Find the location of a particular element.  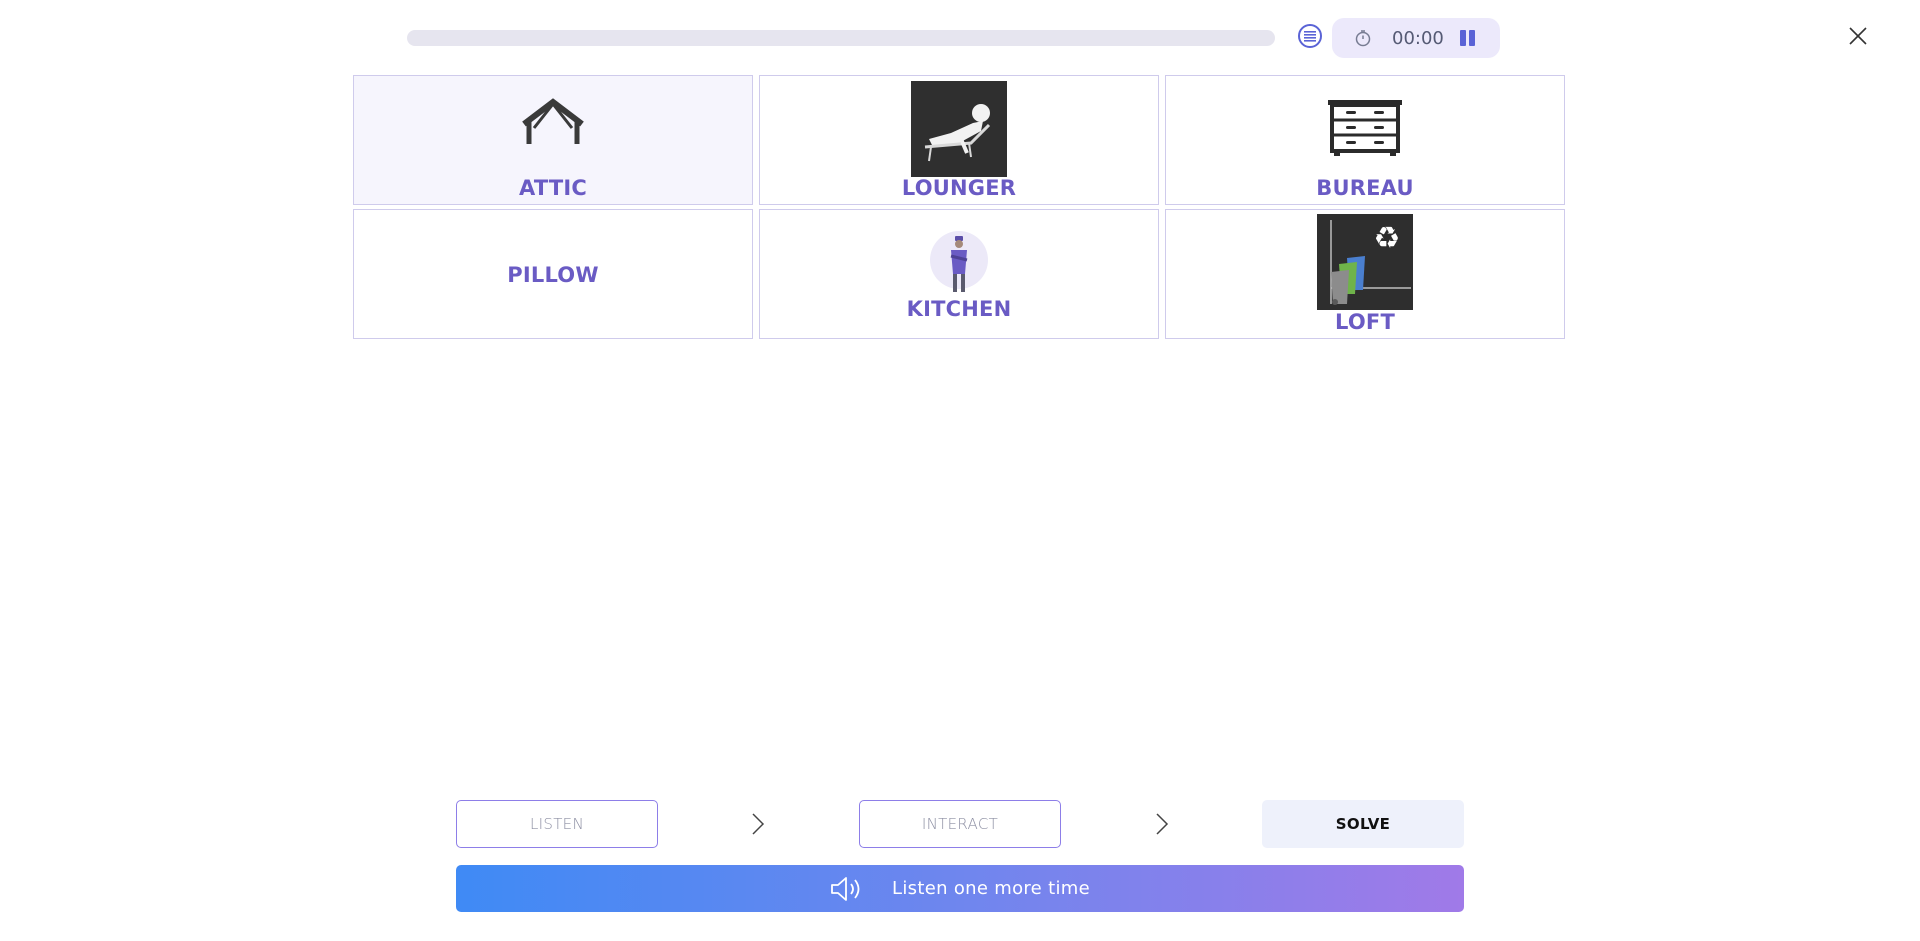

card-attic: ATTIC is located at coordinates (553, 140).